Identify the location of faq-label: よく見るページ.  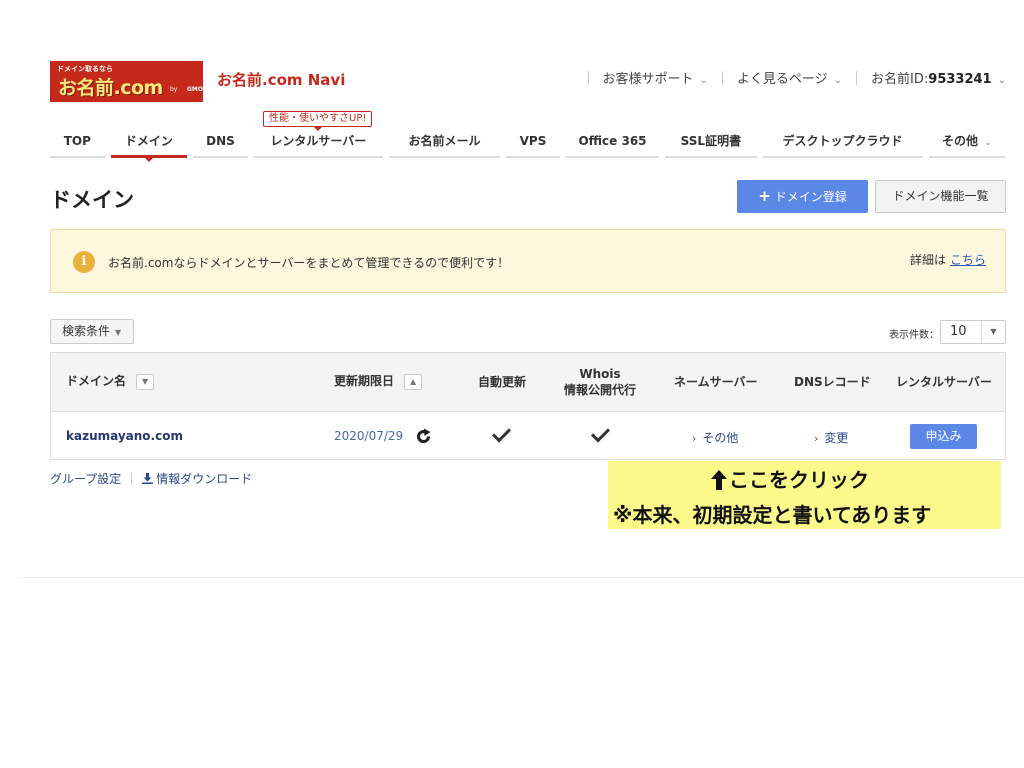
(782, 79).